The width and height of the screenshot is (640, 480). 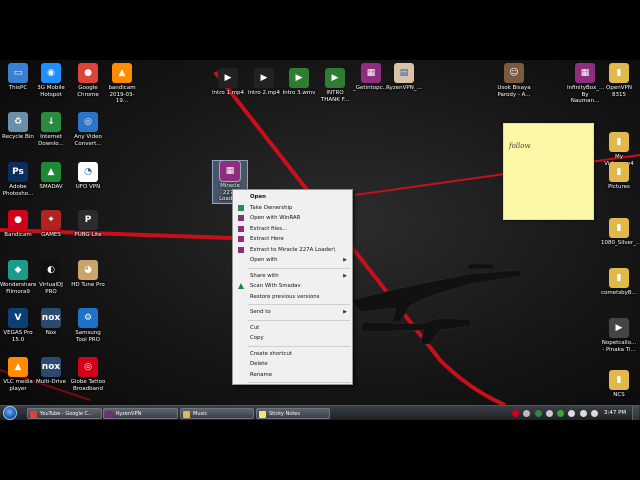 What do you see at coordinates (51, 322) in the screenshot?
I see `desktop-icon: nox Nox` at bounding box center [51, 322].